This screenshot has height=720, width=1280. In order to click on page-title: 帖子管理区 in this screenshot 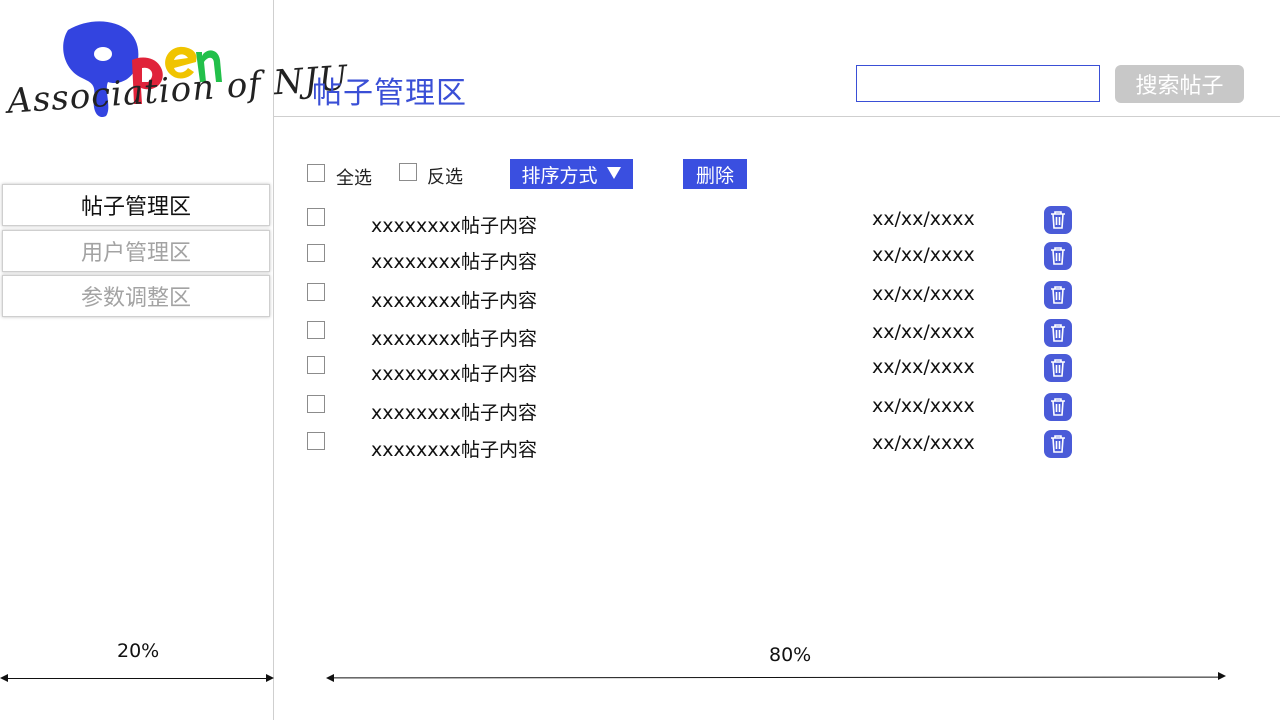, I will do `click(389, 93)`.